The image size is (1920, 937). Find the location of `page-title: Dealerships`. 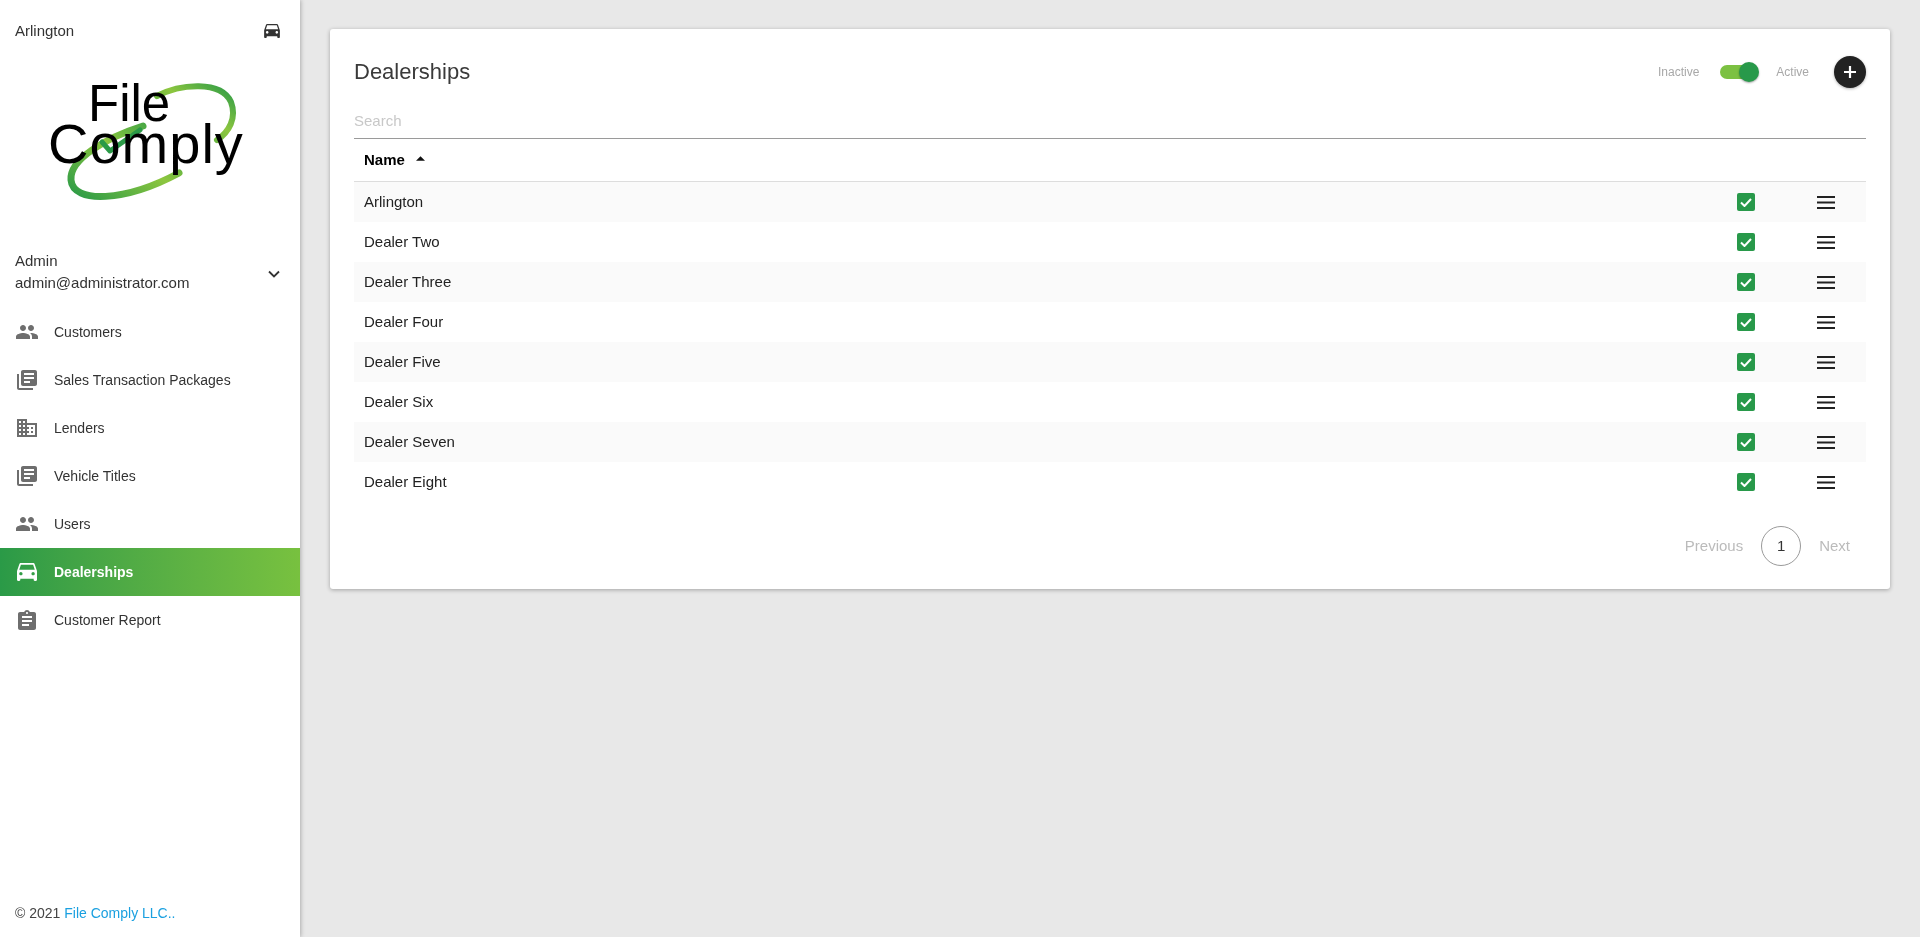

page-title: Dealerships is located at coordinates (412, 72).